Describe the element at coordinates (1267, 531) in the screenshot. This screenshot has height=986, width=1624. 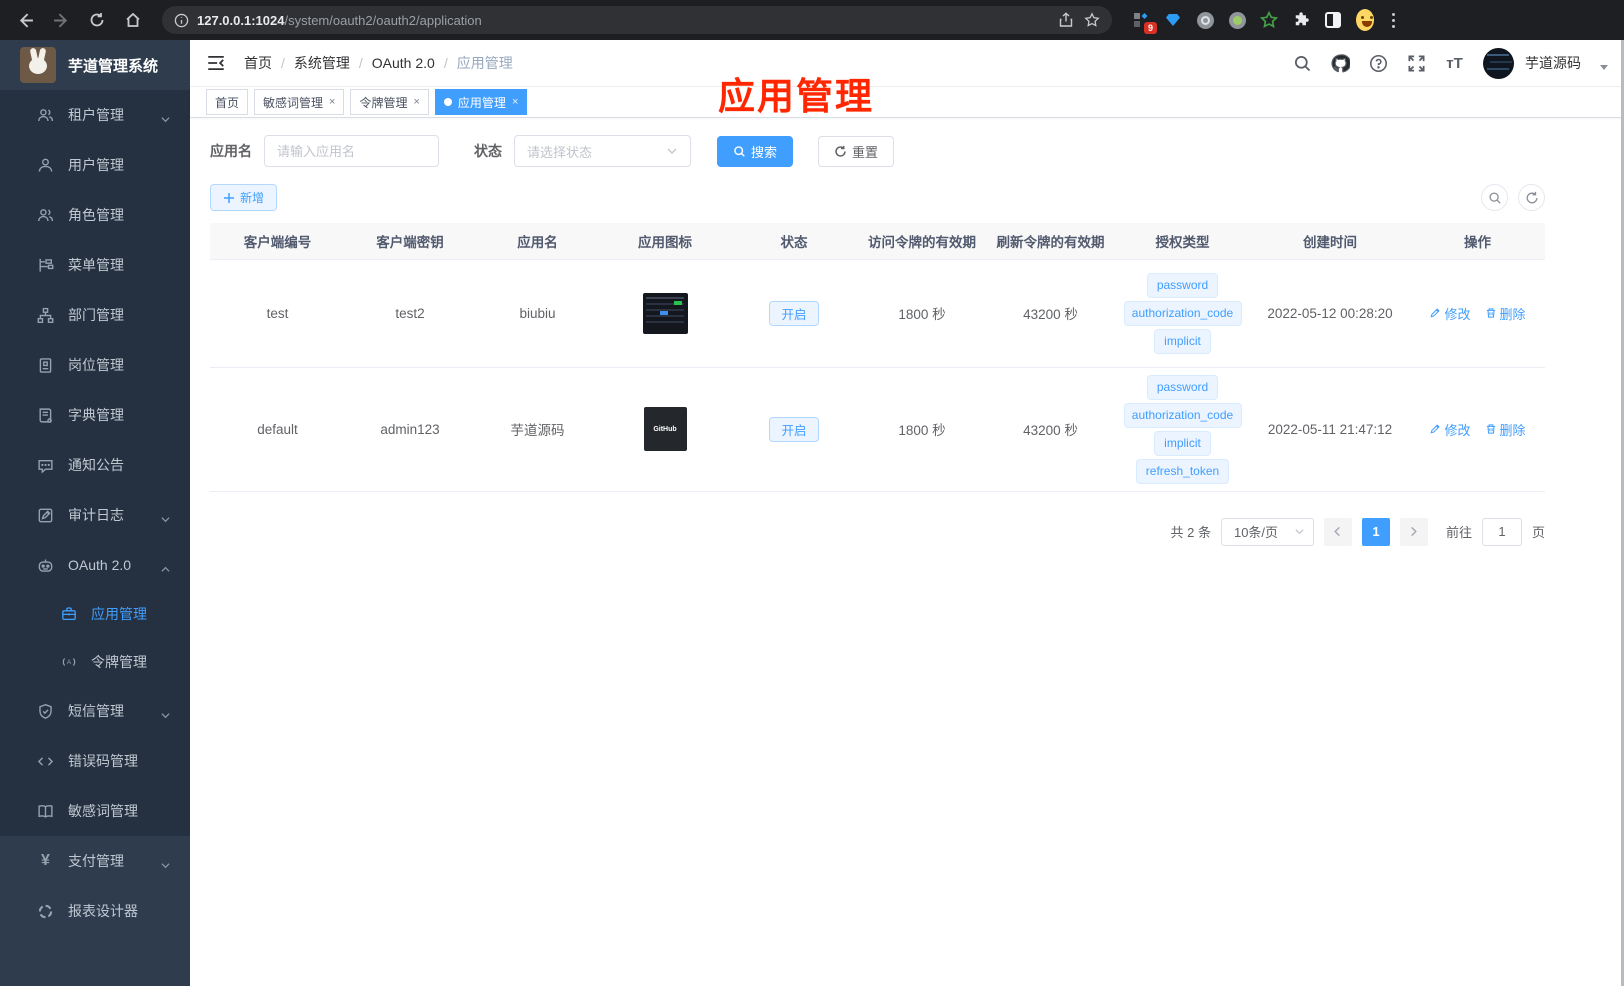
I see `page-size-select: 10条/页` at that location.